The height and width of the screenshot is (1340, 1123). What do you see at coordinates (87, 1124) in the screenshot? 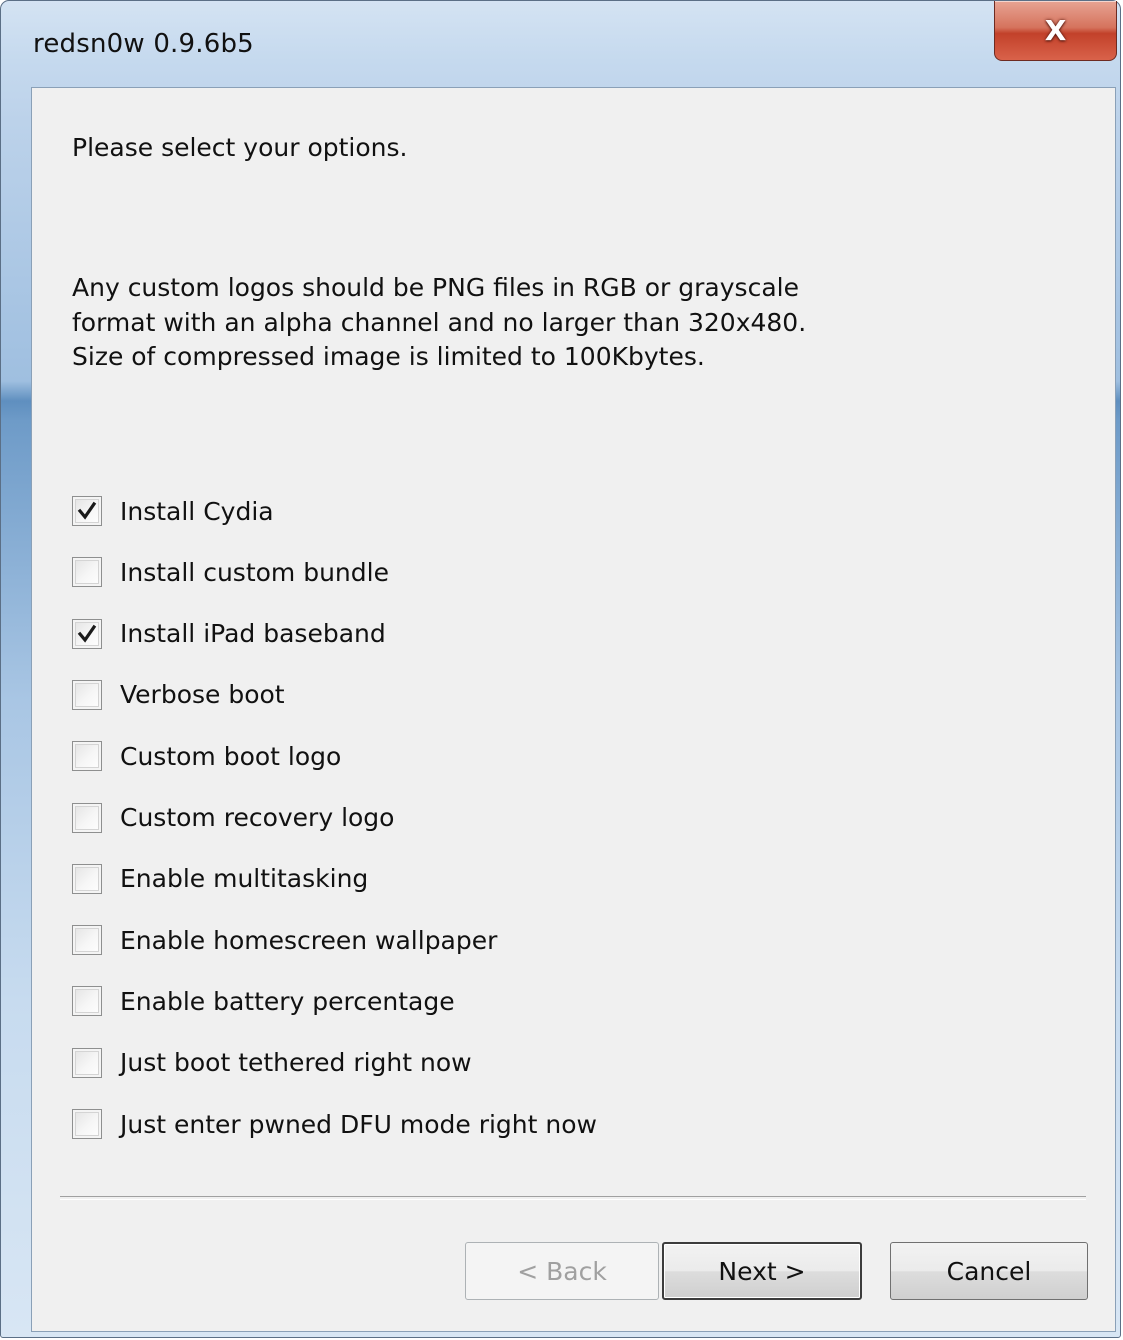
I see `just-enter-pwned-dfu-checkbox` at bounding box center [87, 1124].